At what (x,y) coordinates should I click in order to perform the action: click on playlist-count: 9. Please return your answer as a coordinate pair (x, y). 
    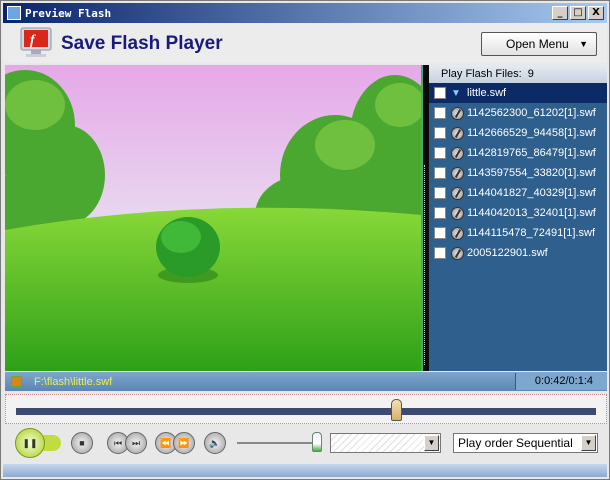
    Looking at the image, I should click on (530, 74).